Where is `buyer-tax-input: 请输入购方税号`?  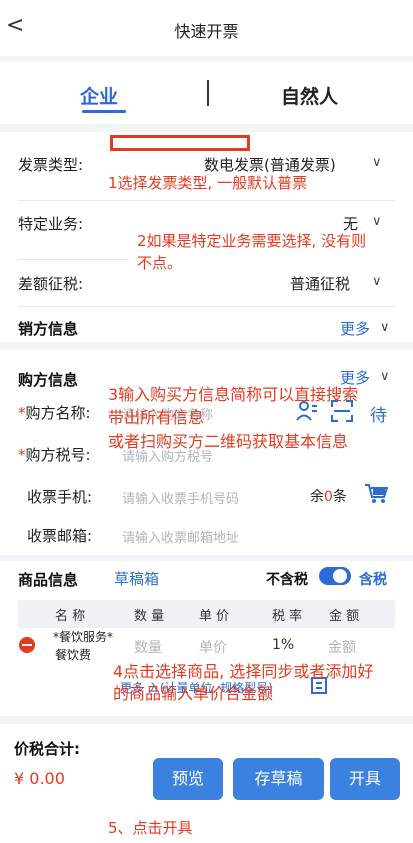 buyer-tax-input: 请输入购方税号 is located at coordinates (167, 455).